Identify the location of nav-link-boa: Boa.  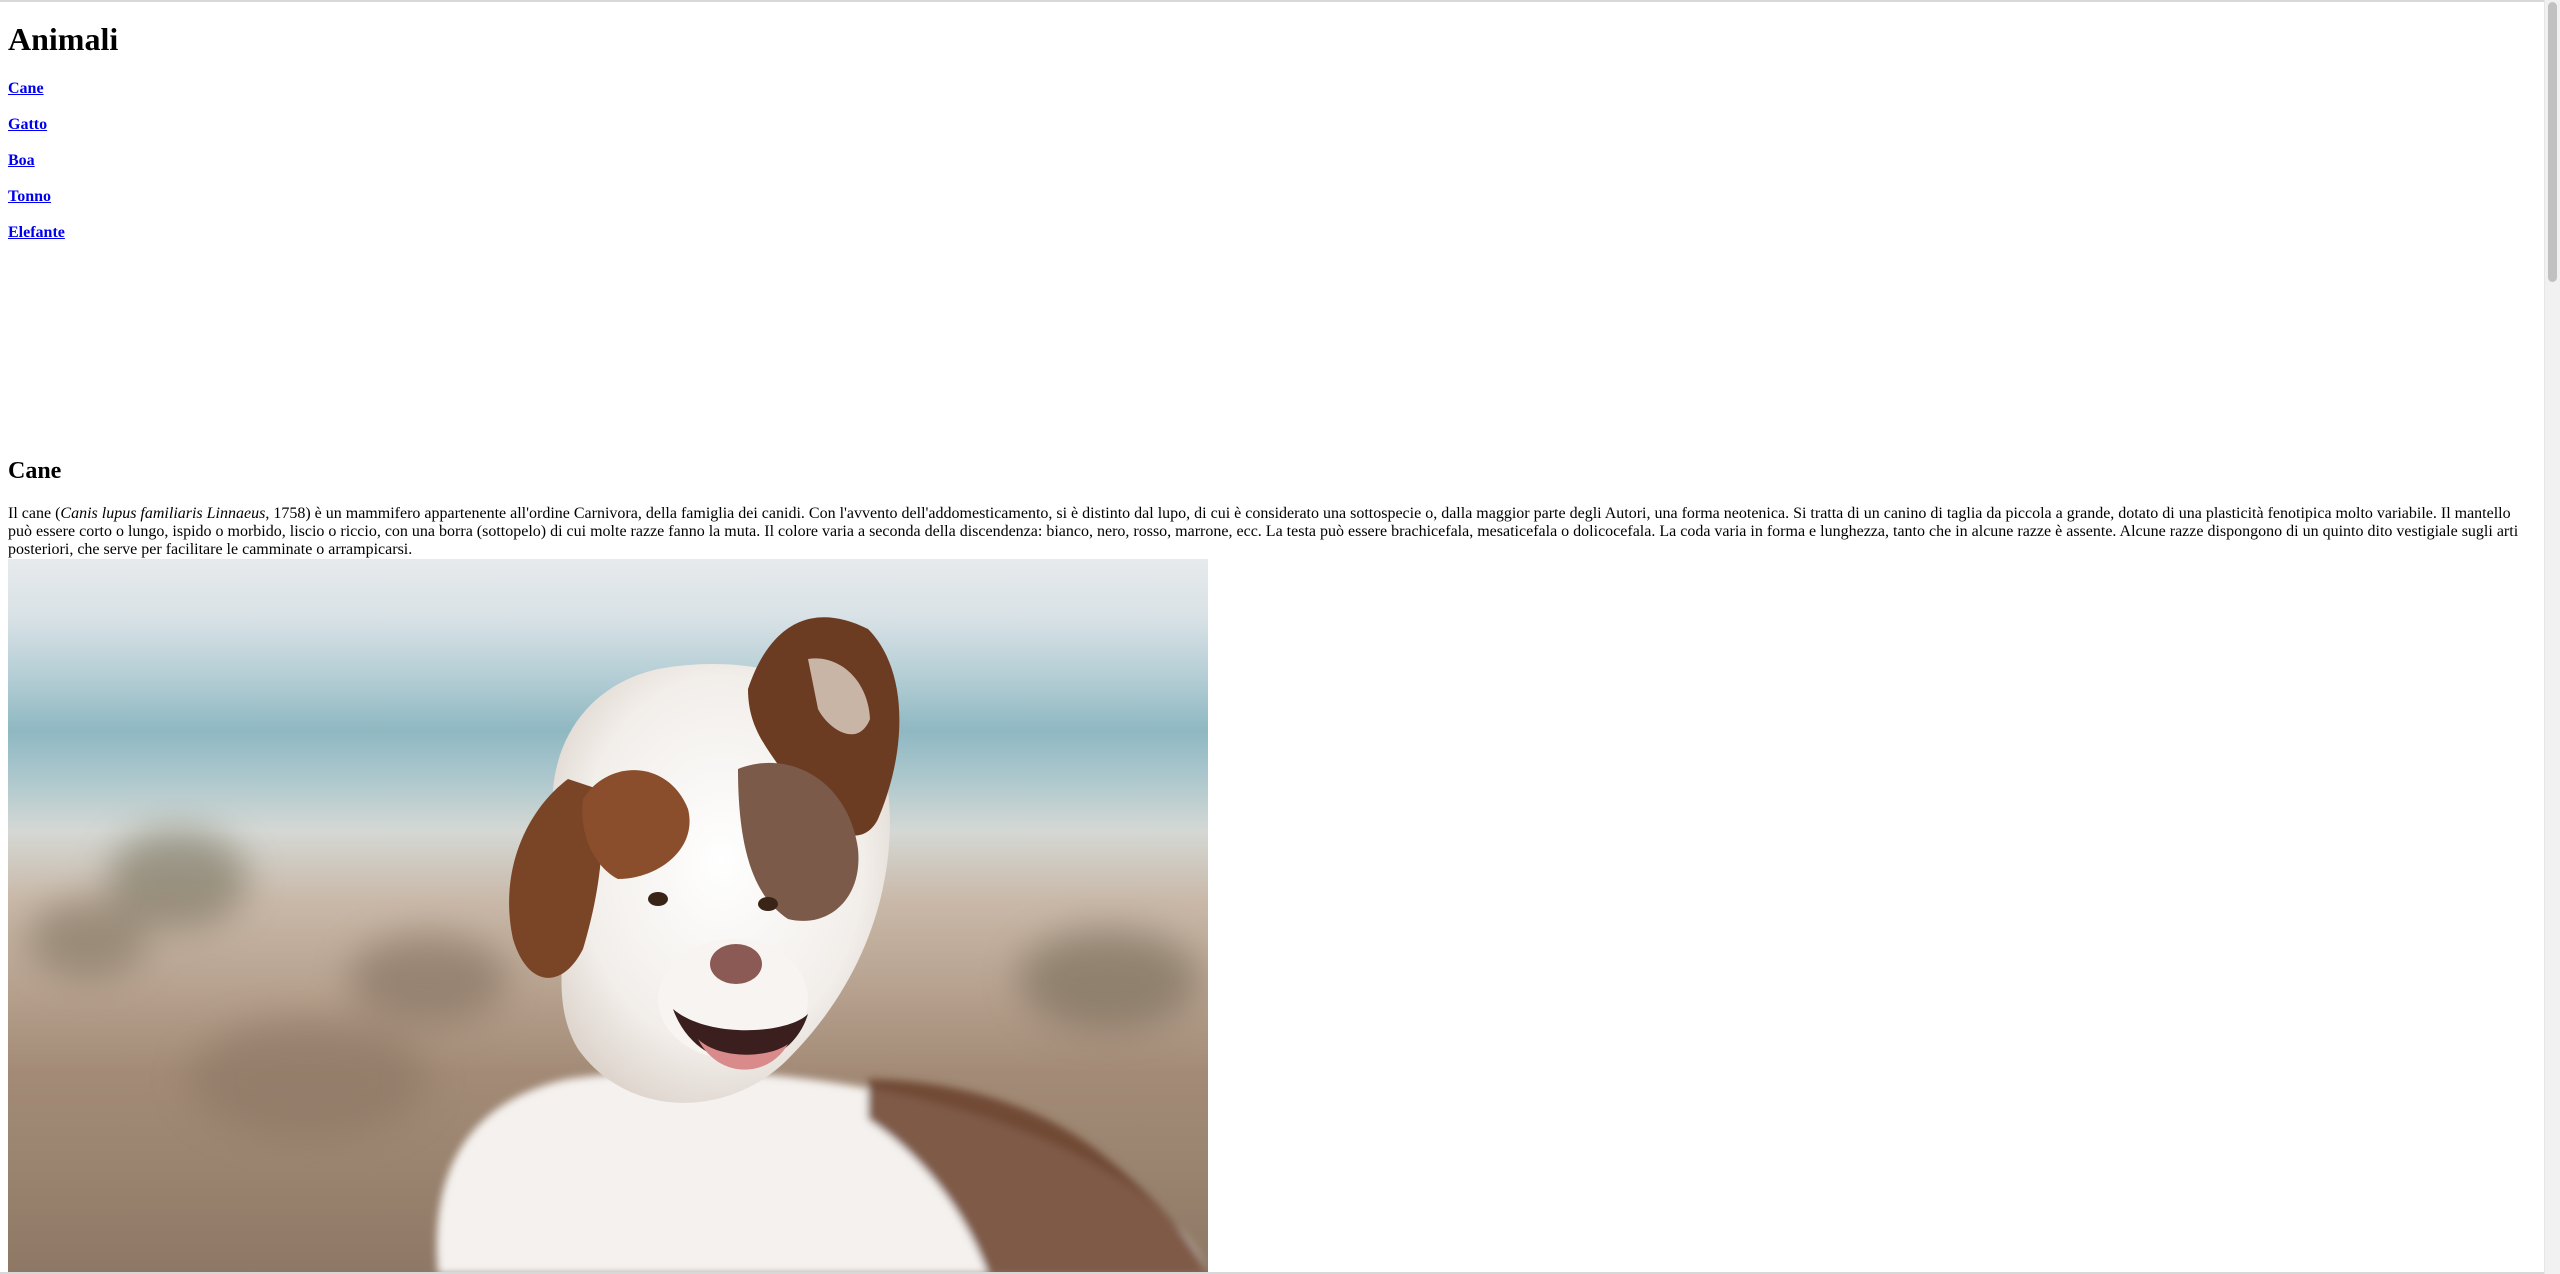
(36, 169).